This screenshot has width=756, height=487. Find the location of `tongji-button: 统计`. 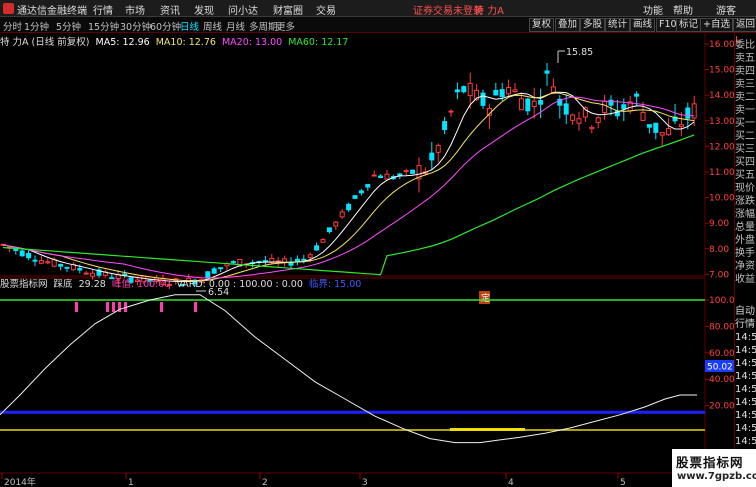

tongji-button: 统计 is located at coordinates (618, 25).